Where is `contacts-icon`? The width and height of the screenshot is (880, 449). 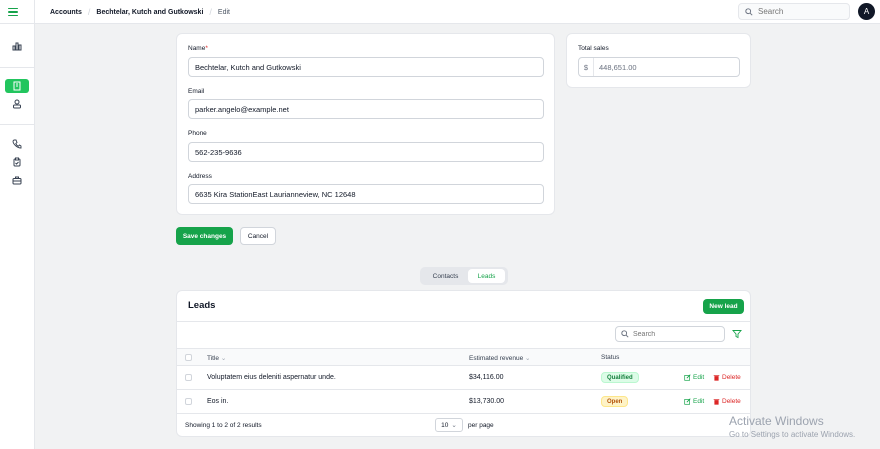
contacts-icon is located at coordinates (17, 104).